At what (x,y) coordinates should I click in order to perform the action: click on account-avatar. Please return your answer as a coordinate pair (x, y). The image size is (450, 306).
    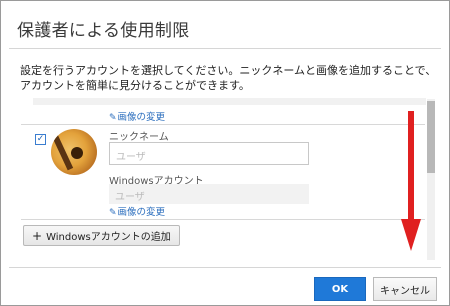
    Looking at the image, I should click on (74, 152).